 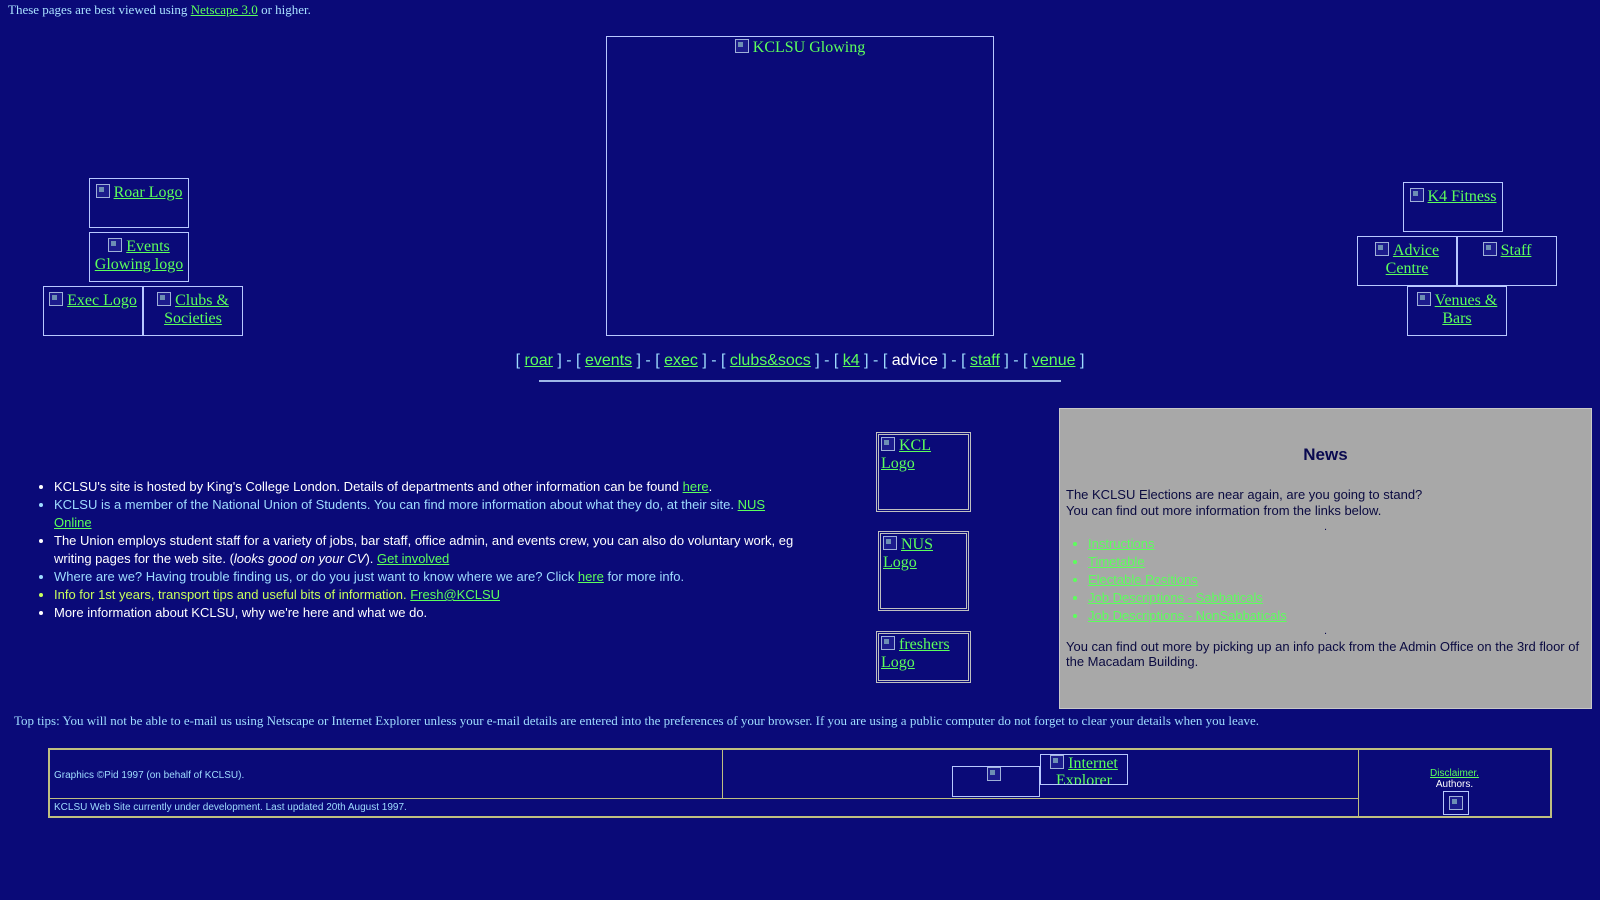 What do you see at coordinates (809, 47) in the screenshot?
I see `banner-alt-text: KCLSU Glowing` at bounding box center [809, 47].